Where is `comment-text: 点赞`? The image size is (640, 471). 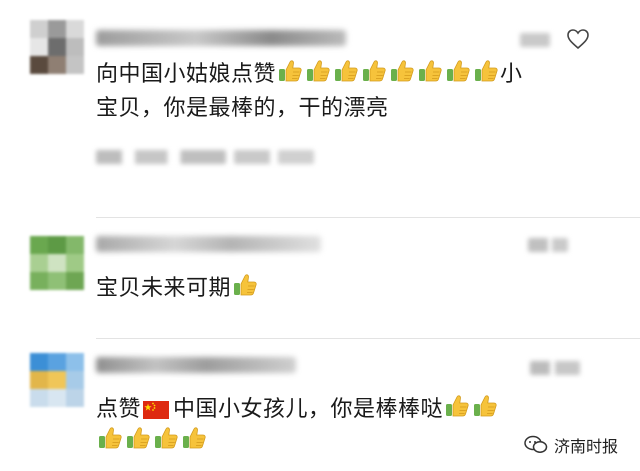 comment-text: 点赞 is located at coordinates (119, 409).